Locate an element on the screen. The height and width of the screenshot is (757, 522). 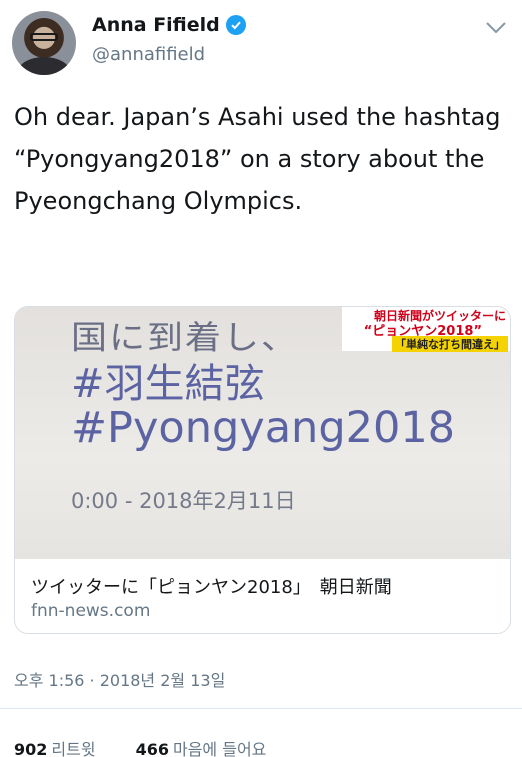
likes-label: 마음에 들어요 is located at coordinates (219, 748).